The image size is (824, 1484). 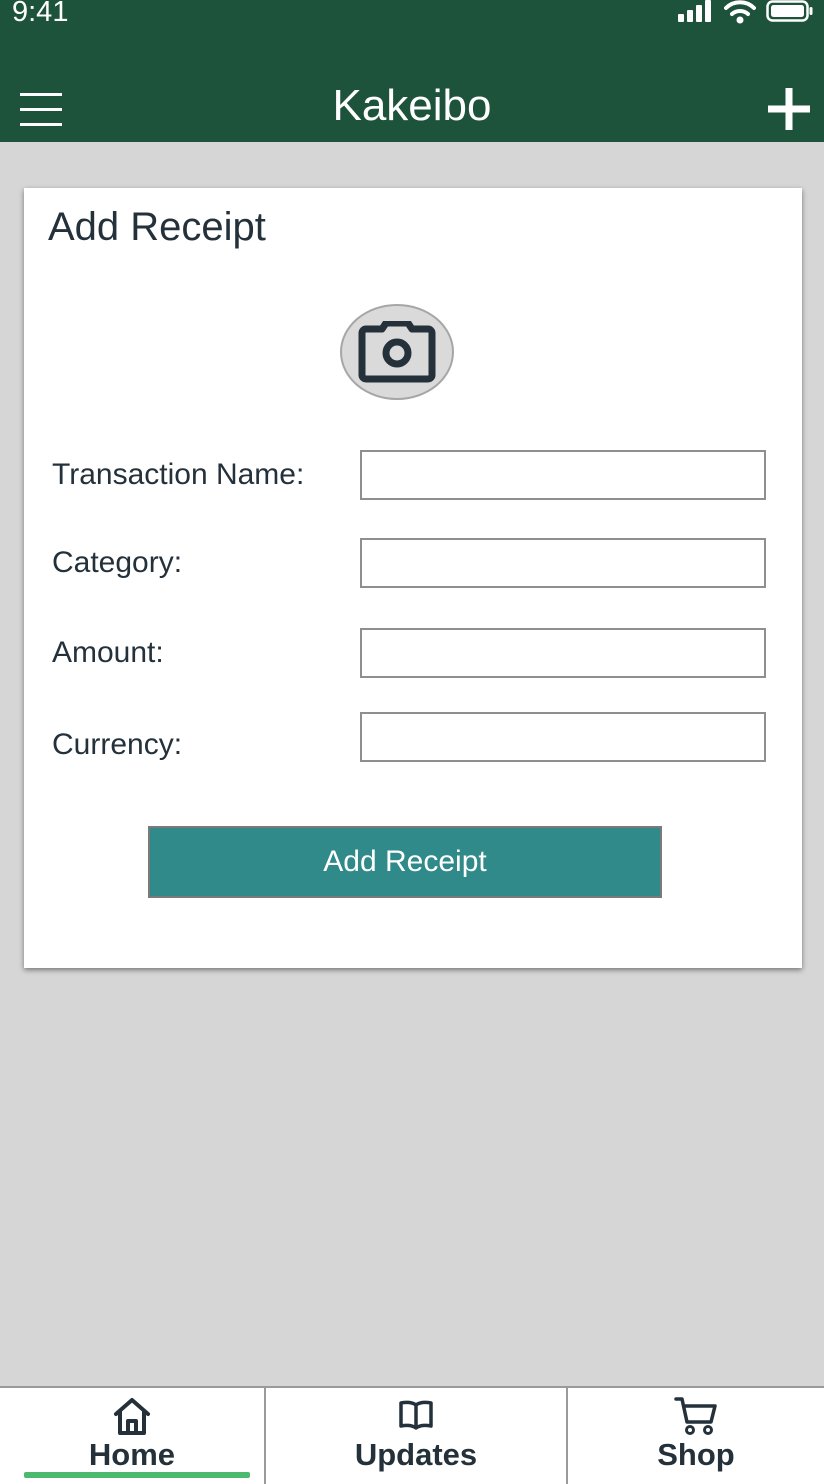 I want to click on status-time: 9:41, so click(x=40, y=14).